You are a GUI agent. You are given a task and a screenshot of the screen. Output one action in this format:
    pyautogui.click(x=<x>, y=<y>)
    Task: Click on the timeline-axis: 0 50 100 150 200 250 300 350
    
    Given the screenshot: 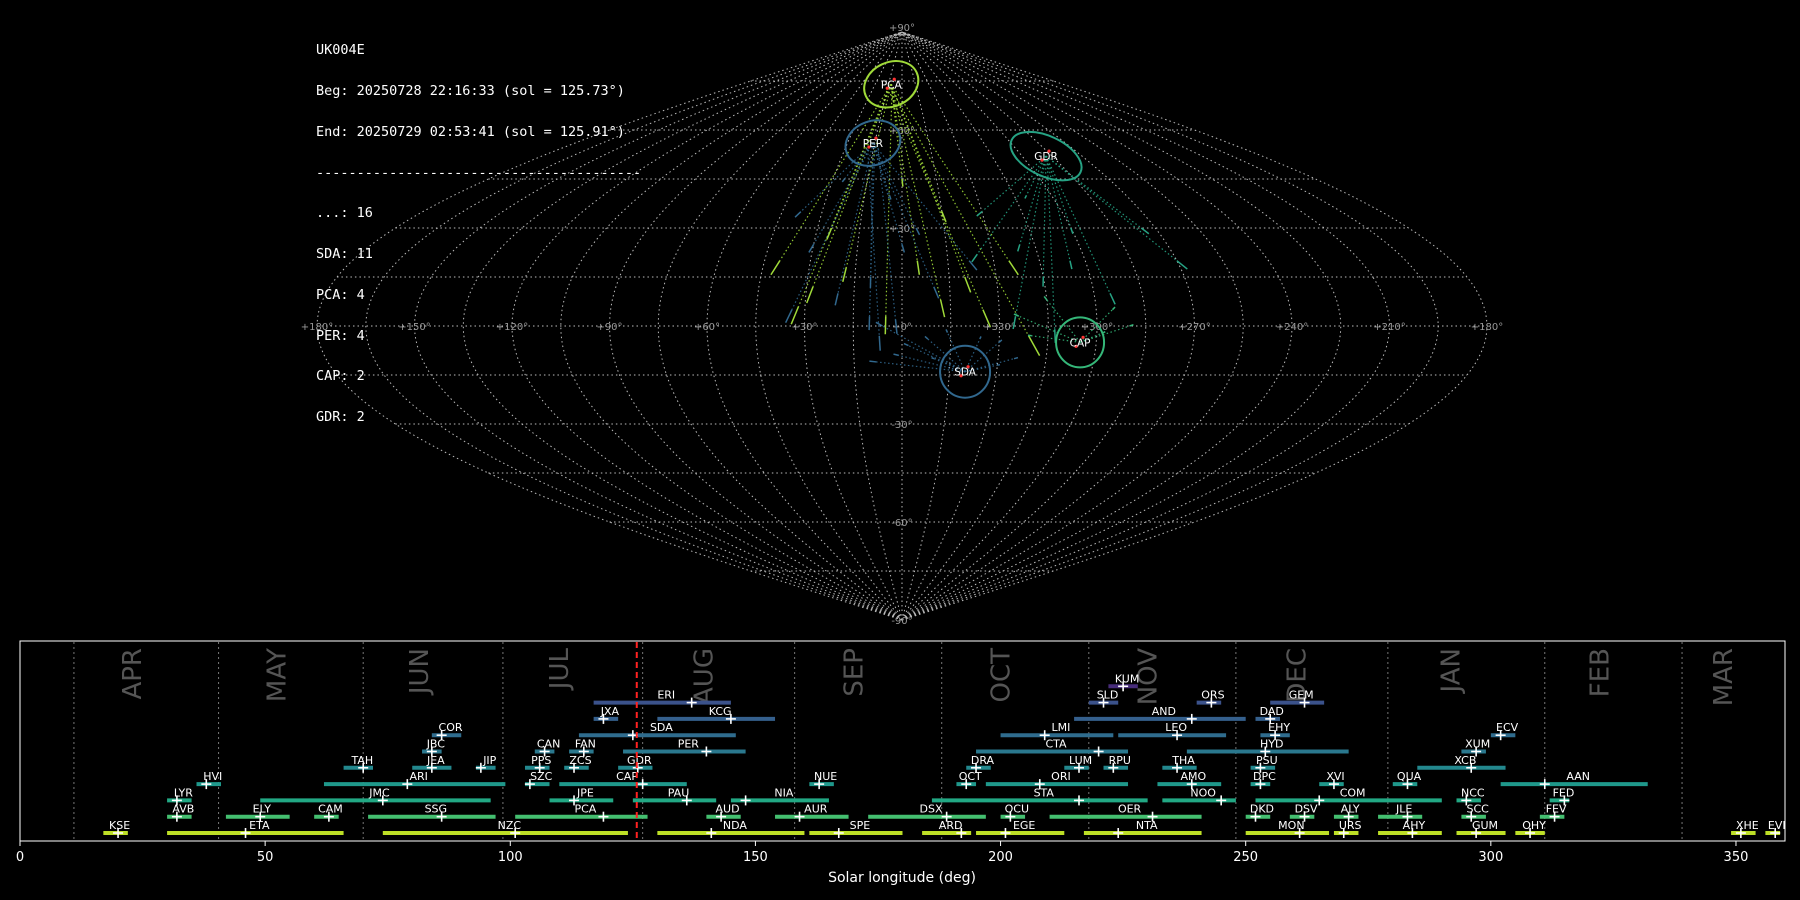 What is the action you would take?
    pyautogui.click(x=882, y=853)
    